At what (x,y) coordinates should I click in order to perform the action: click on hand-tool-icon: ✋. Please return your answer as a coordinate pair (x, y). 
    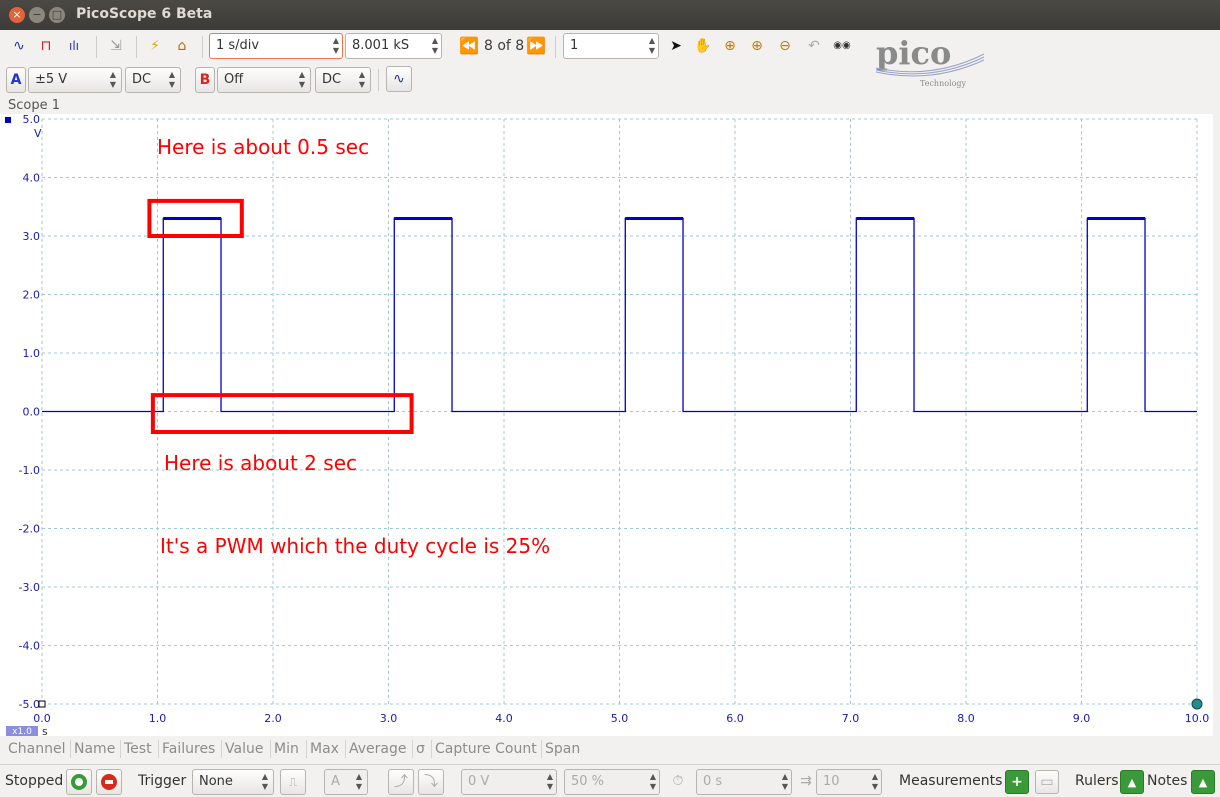
    Looking at the image, I should click on (703, 46).